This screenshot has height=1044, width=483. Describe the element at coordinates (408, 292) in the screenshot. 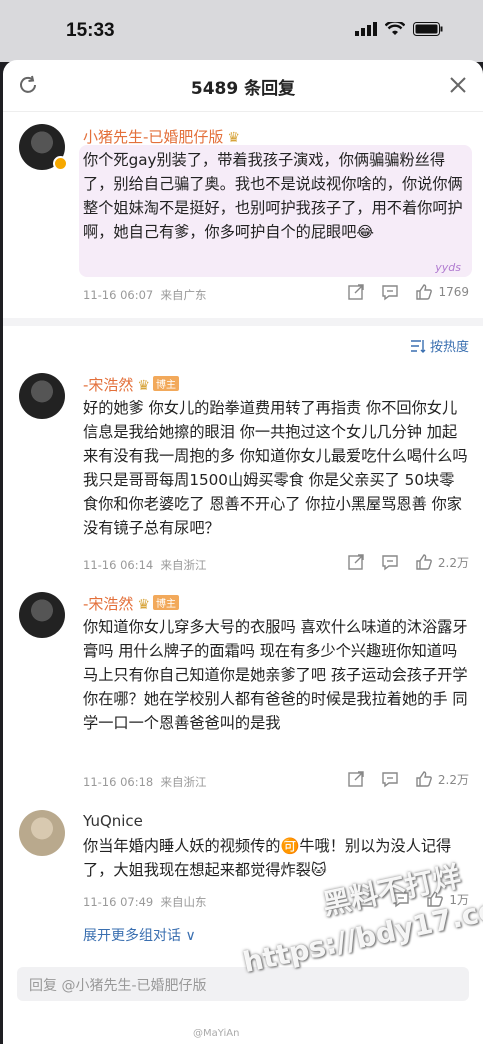

I see `comment-actions: 1769` at that location.